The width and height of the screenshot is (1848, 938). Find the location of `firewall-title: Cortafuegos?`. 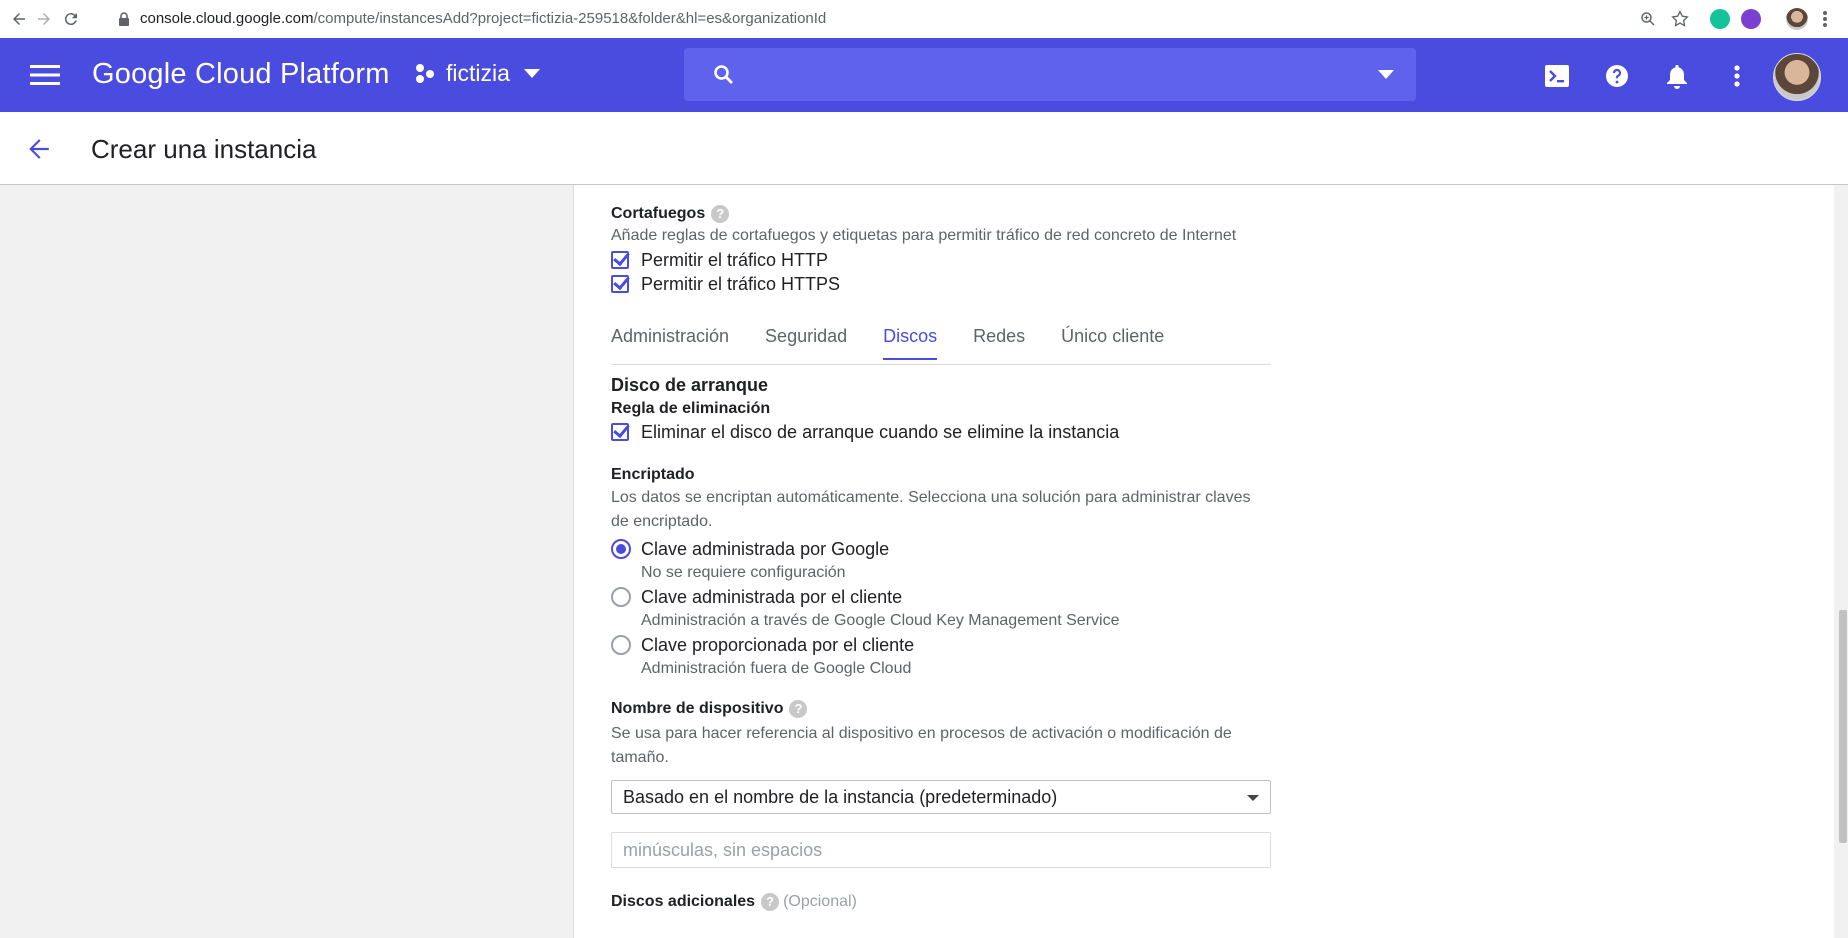

firewall-title: Cortafuegos? is located at coordinates (941, 214).